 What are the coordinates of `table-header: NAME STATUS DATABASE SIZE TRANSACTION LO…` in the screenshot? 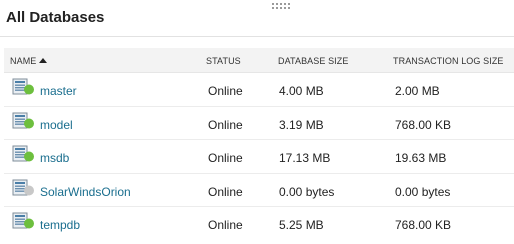 It's located at (259, 60).